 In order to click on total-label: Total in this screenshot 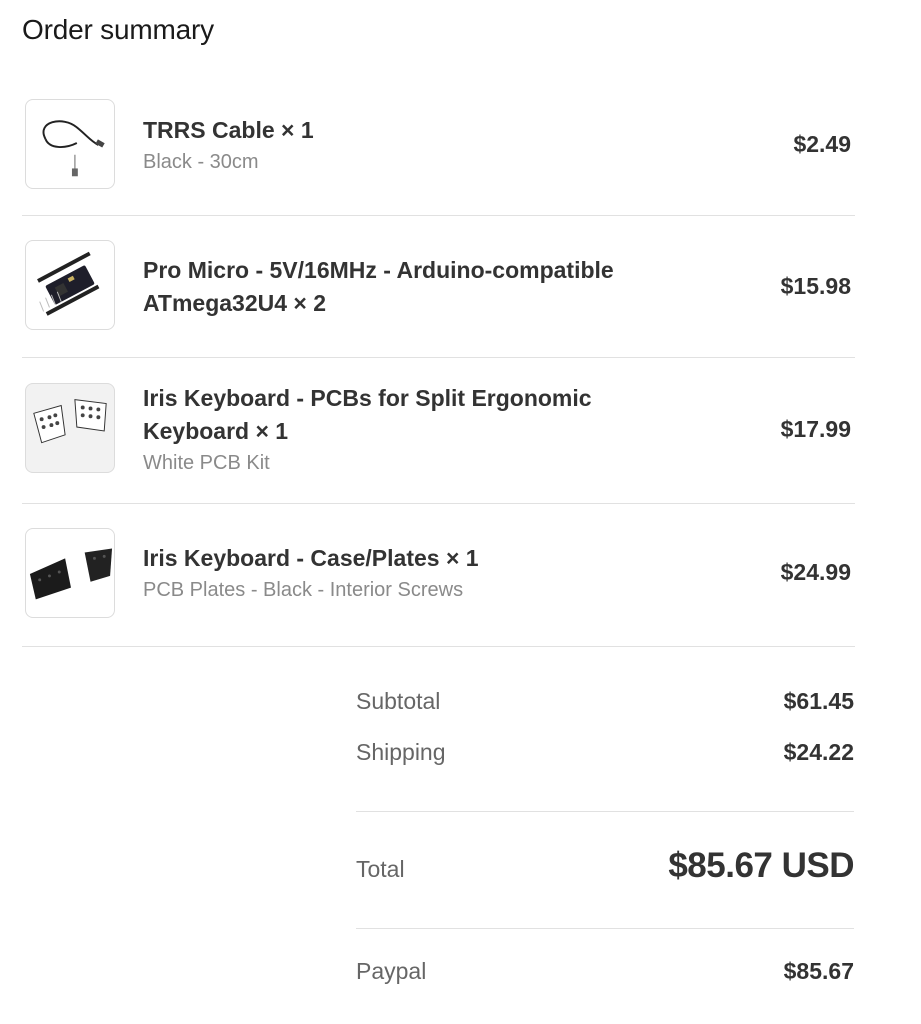, I will do `click(380, 869)`.